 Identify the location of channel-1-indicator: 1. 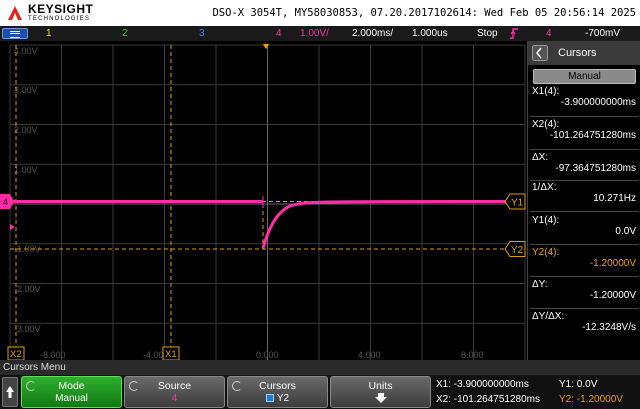
(49, 33).